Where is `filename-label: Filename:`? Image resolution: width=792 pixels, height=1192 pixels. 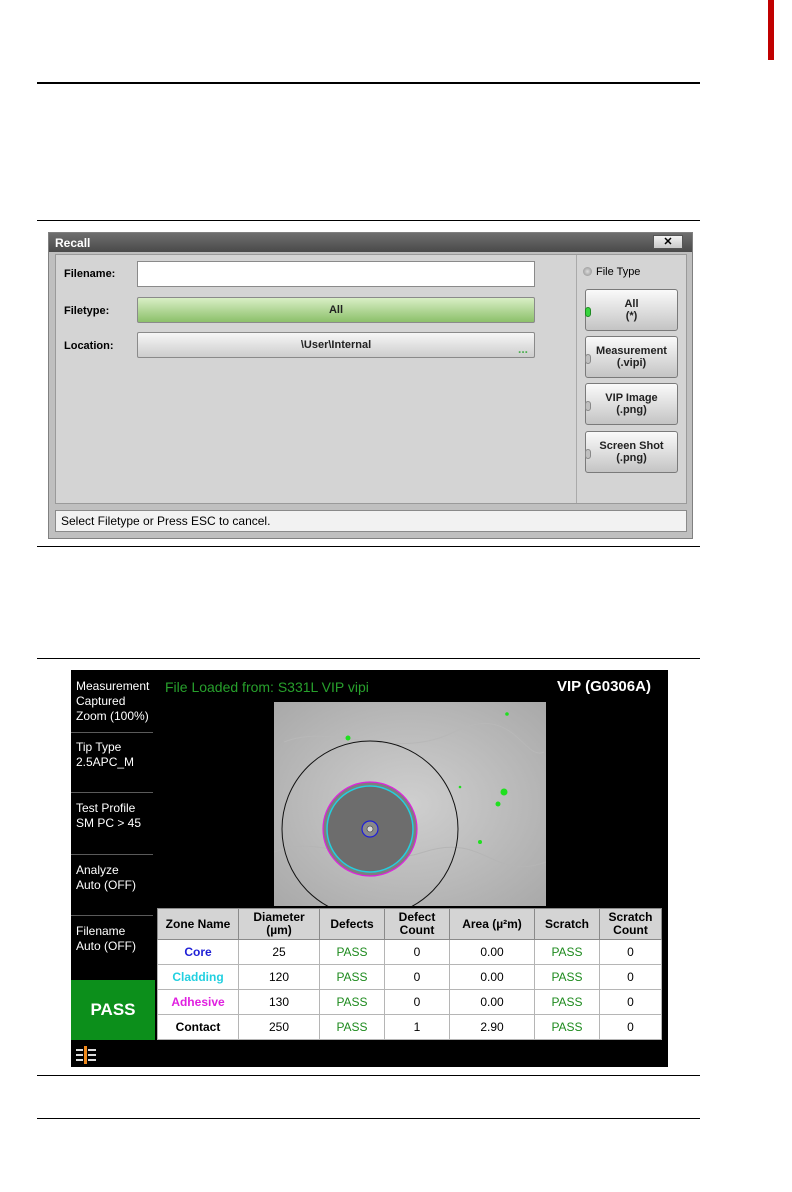 filename-label: Filename: is located at coordinates (90, 274).